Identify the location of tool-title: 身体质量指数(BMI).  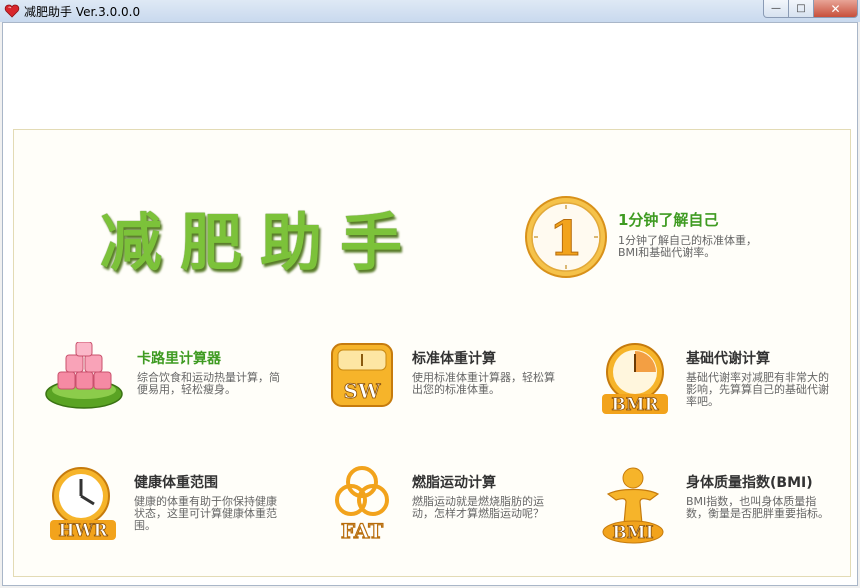
(749, 483).